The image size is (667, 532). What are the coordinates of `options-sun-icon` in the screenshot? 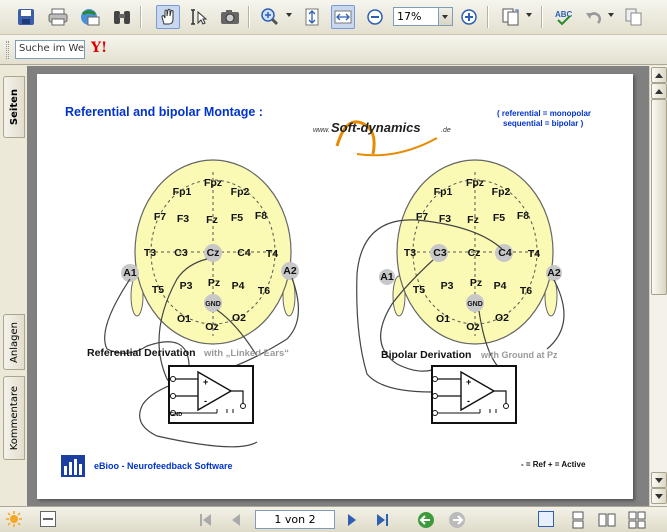 It's located at (14, 520).